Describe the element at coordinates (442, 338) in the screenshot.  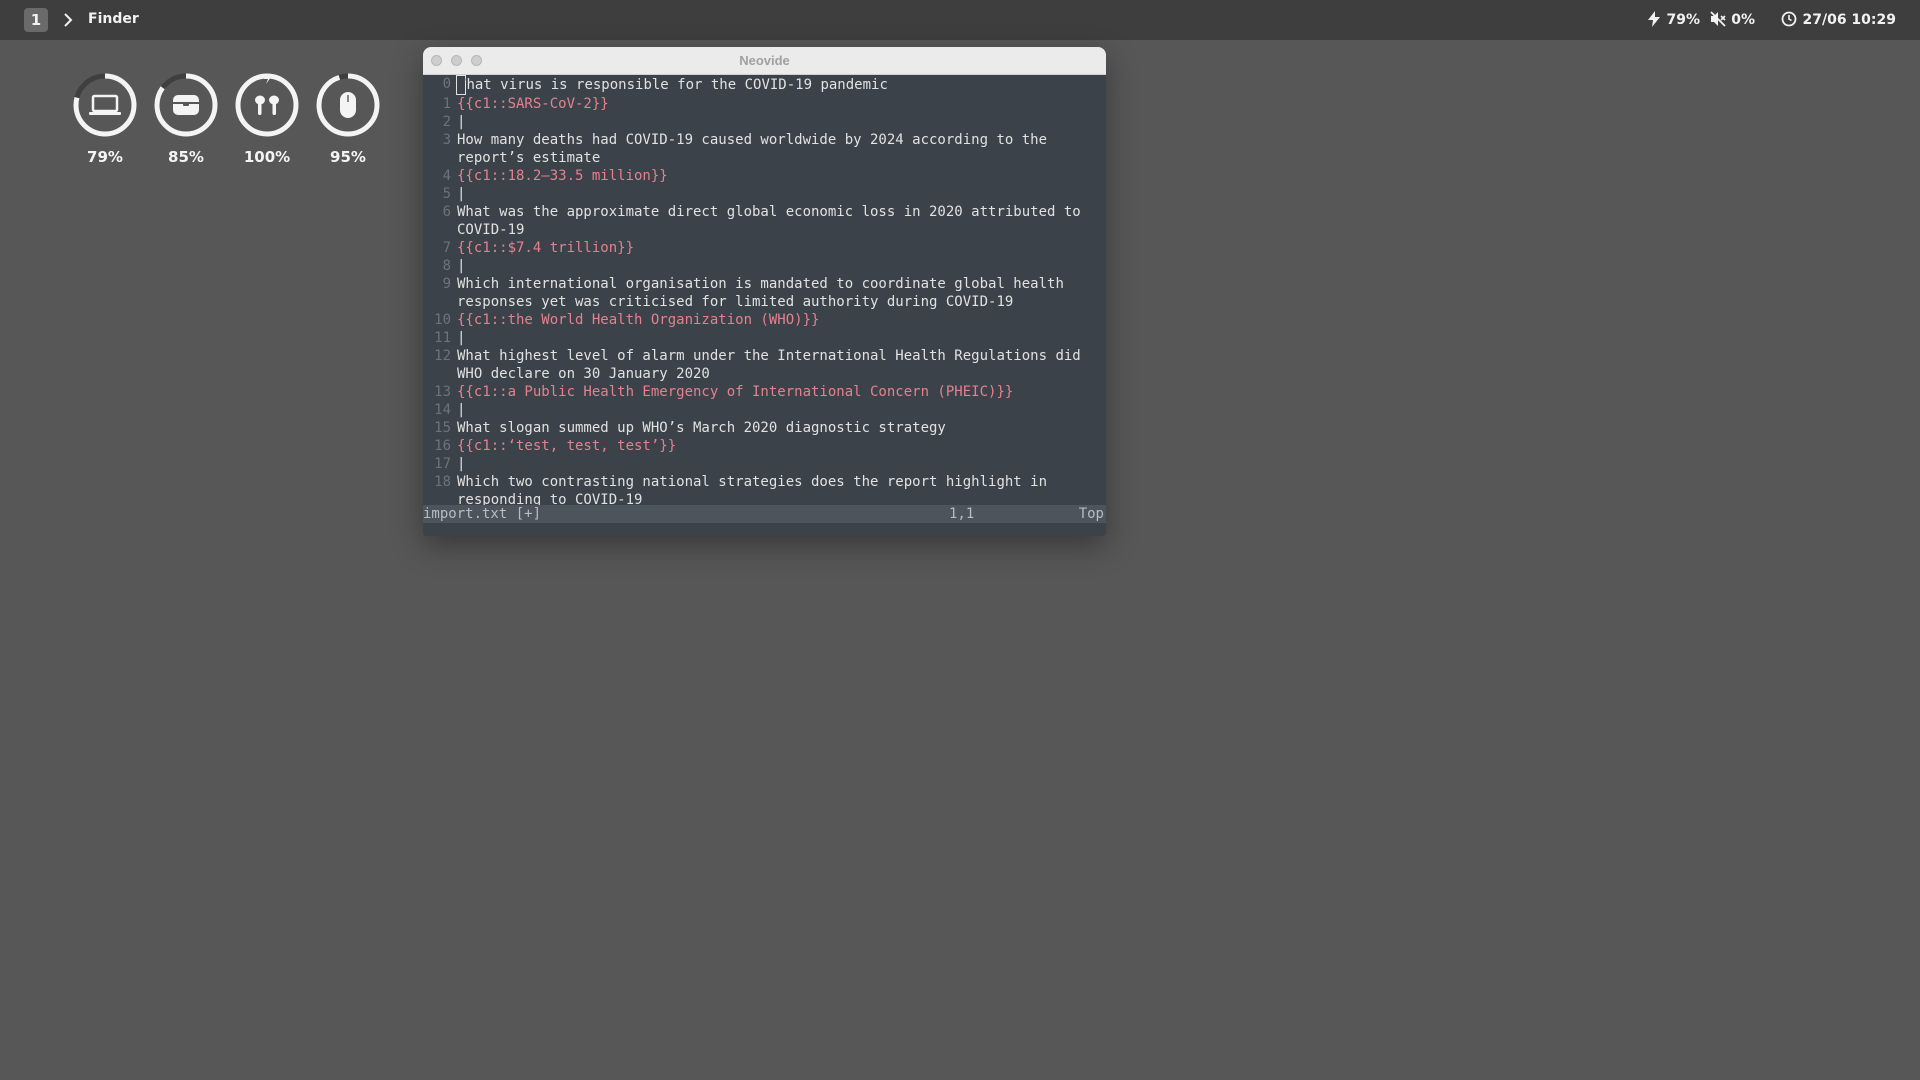
I see `line-number: 11` at that location.